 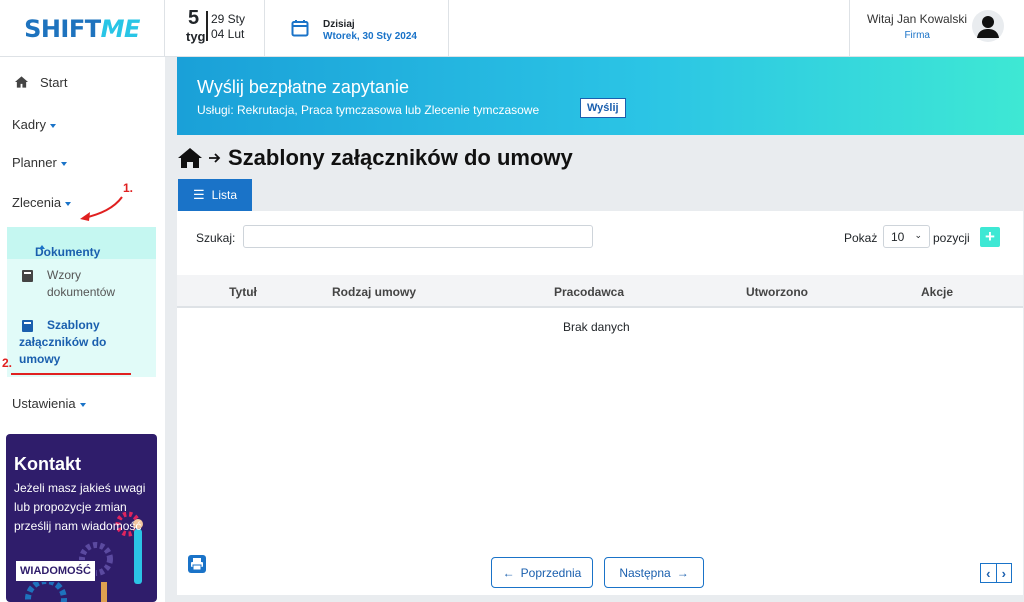 I want to click on next-label: Następna, so click(x=645, y=572).